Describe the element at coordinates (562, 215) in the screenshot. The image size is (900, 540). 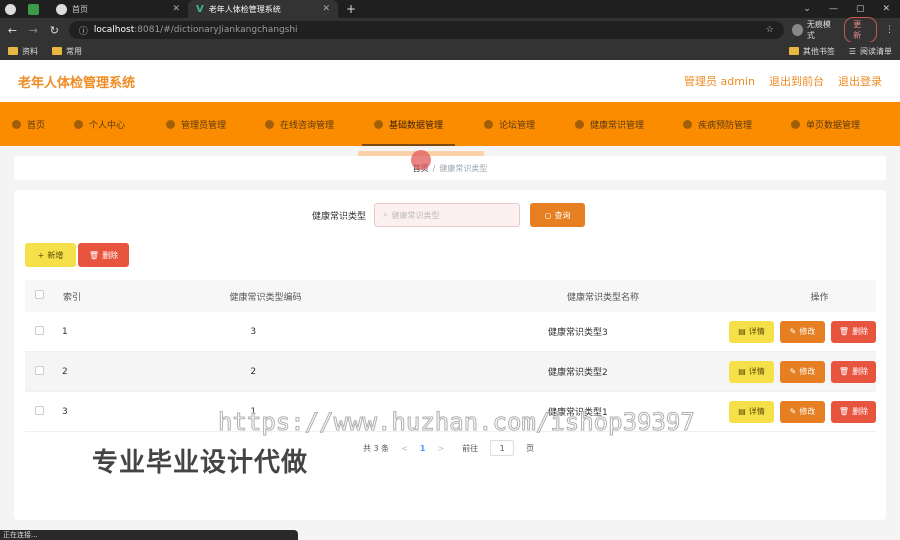
I see `button-label: 查询` at that location.